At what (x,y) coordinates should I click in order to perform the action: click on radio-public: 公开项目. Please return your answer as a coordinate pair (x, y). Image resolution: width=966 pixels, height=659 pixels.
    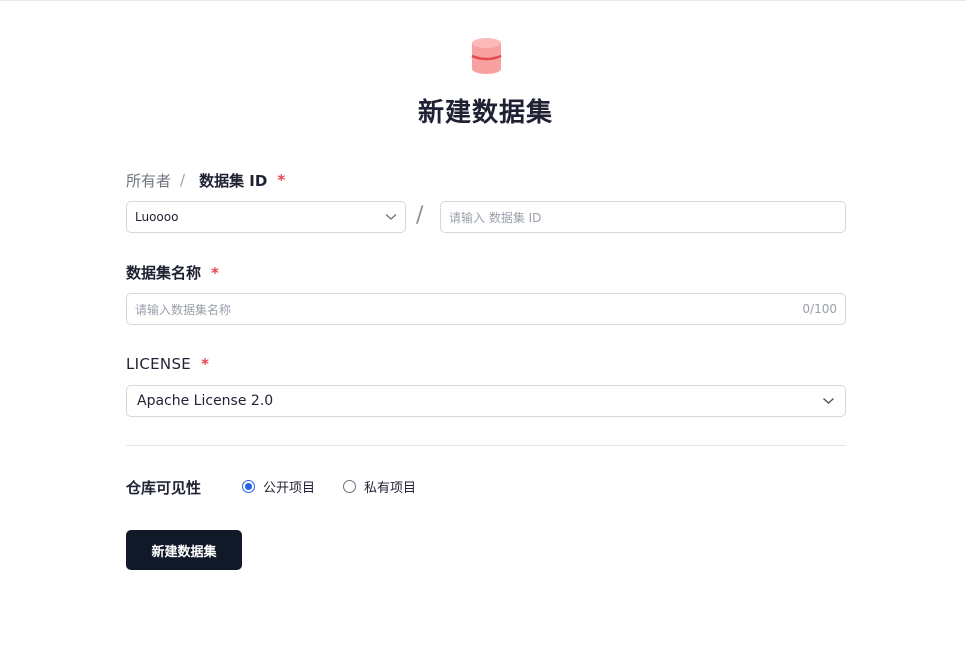
    Looking at the image, I should click on (278, 486).